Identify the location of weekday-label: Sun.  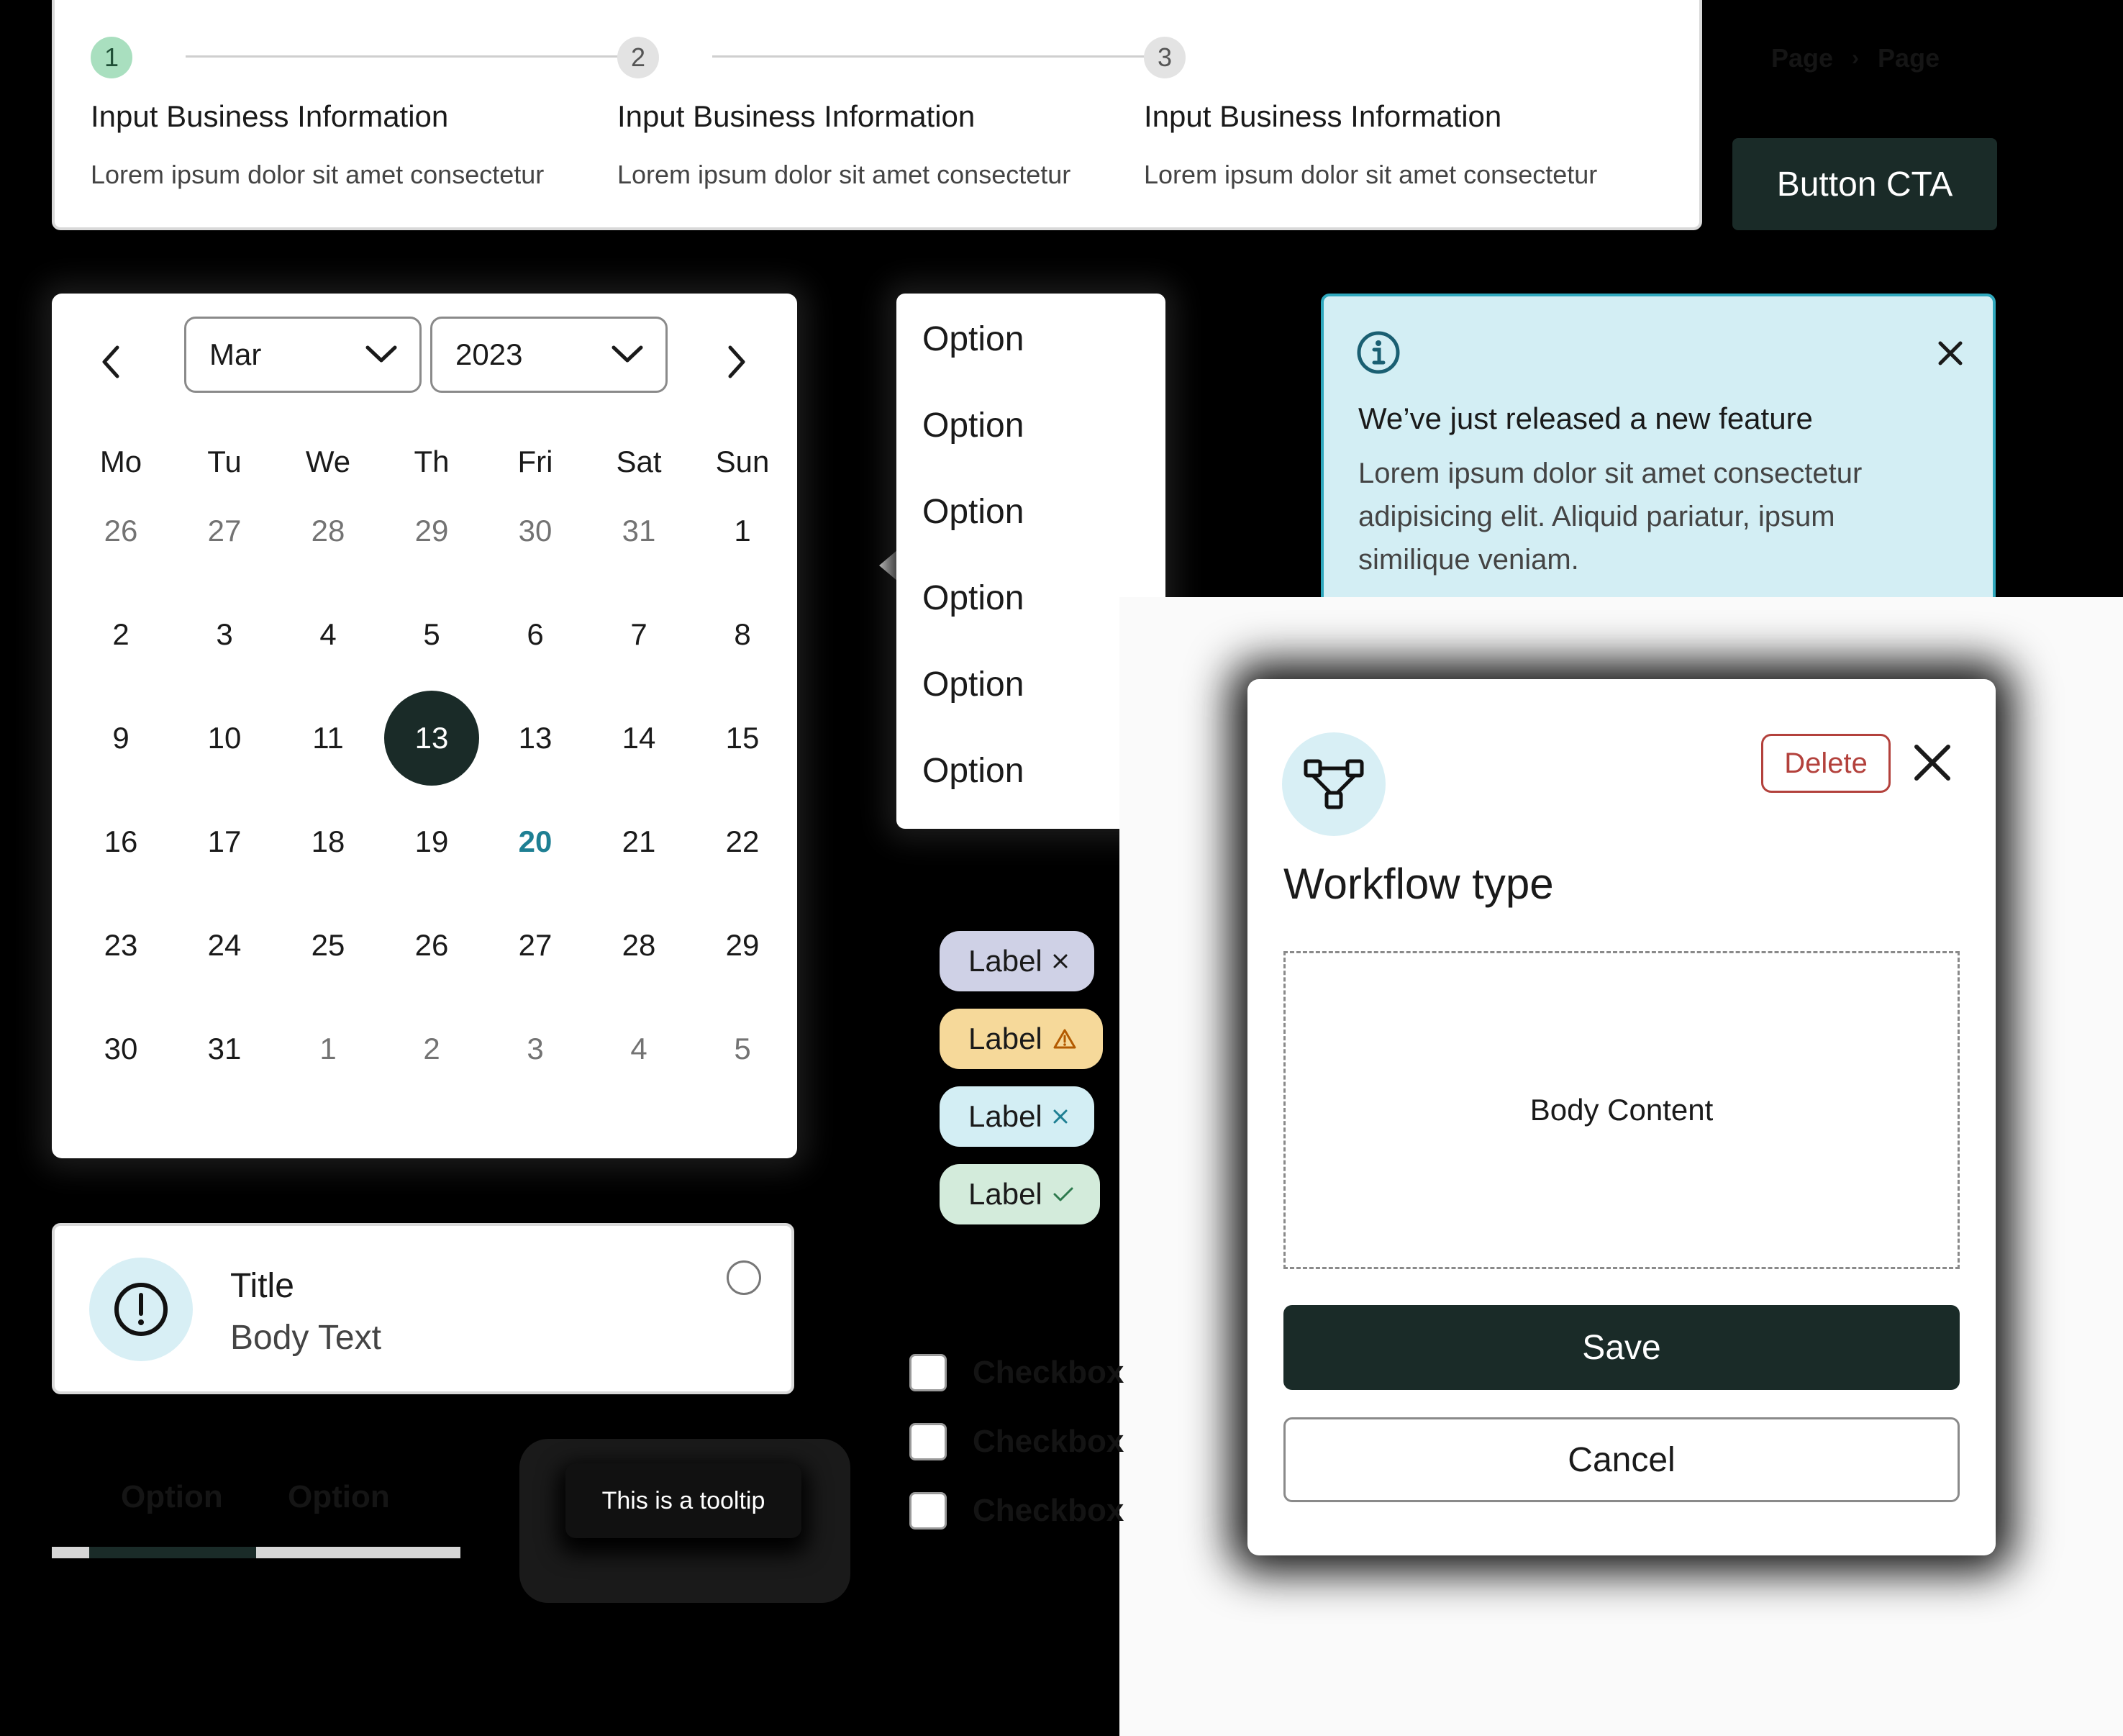
(742, 461).